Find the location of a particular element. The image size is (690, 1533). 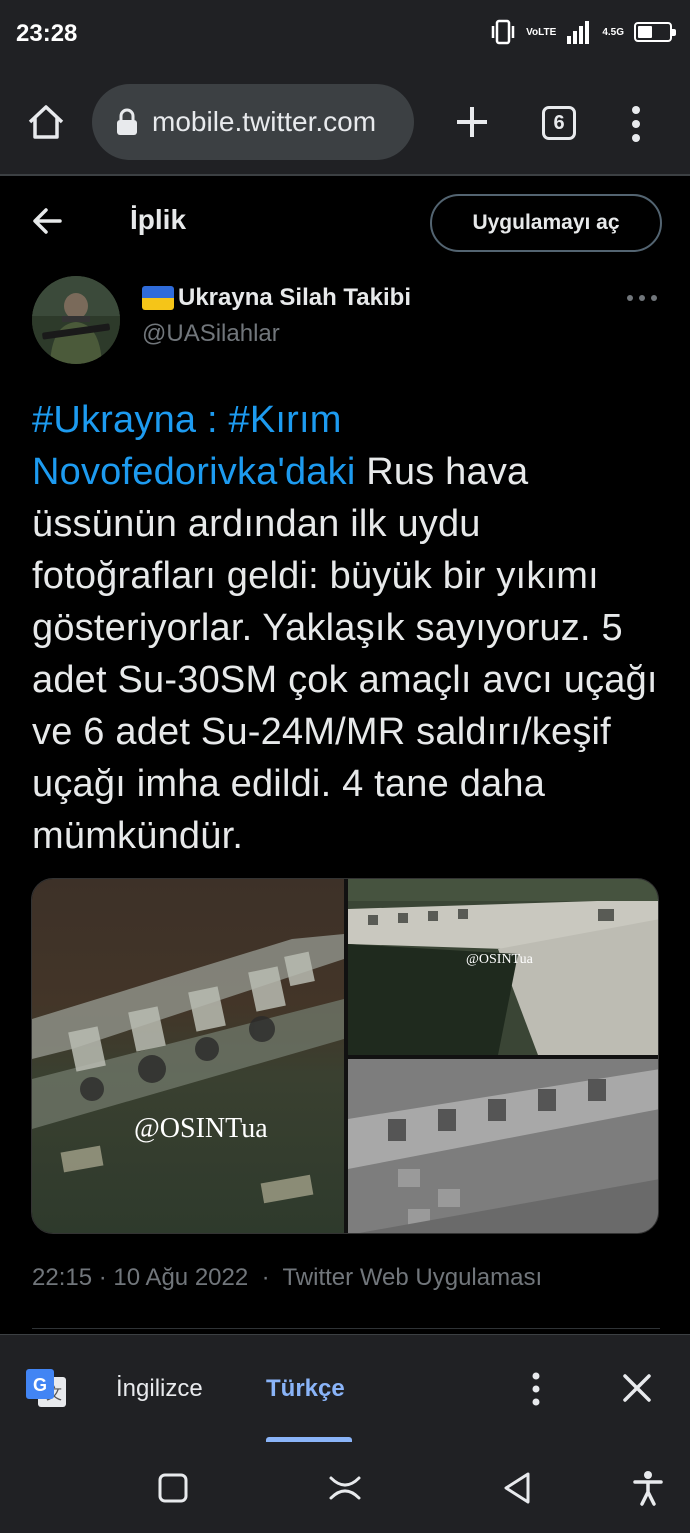

recents-icon is located at coordinates (173, 1488).